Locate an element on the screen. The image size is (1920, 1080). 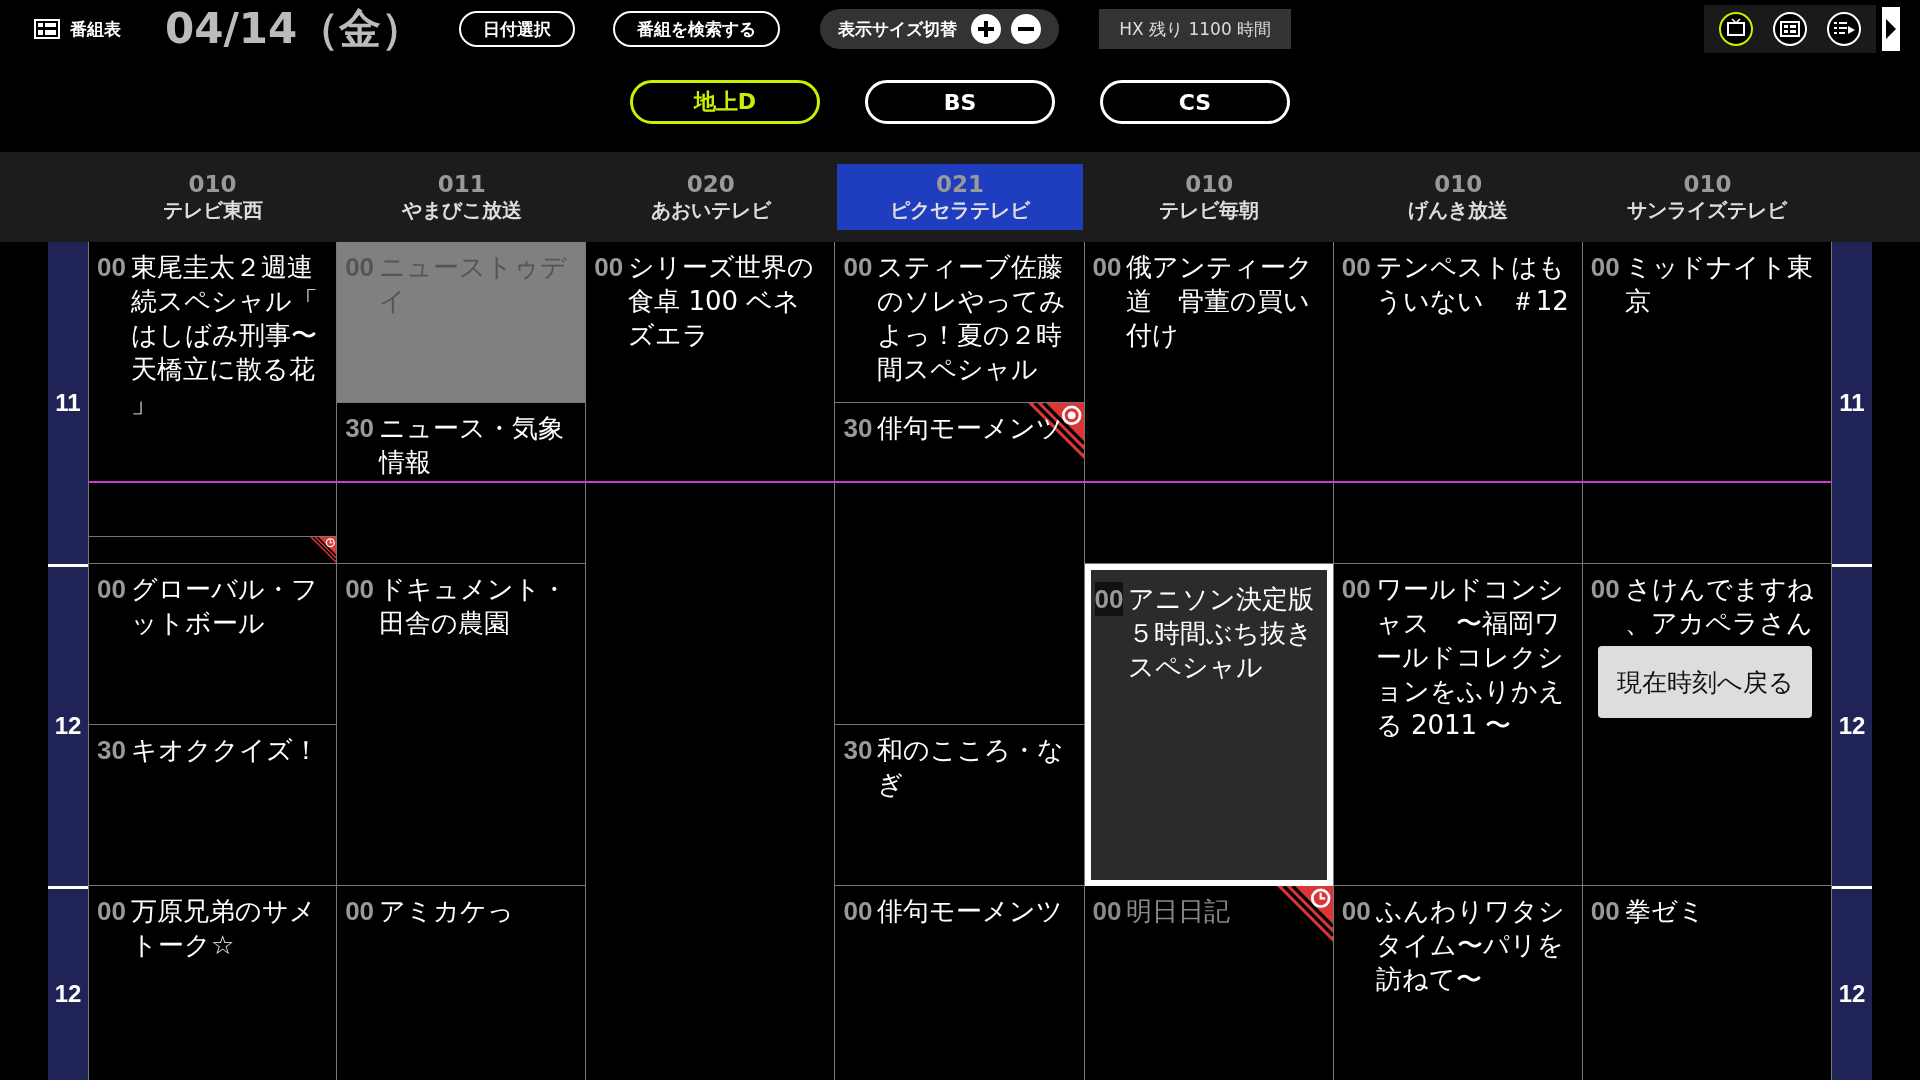
selected-program-cell: 00 アニソン決定版５時間ぶち抜きスペシャル is located at coordinates (1208, 724).